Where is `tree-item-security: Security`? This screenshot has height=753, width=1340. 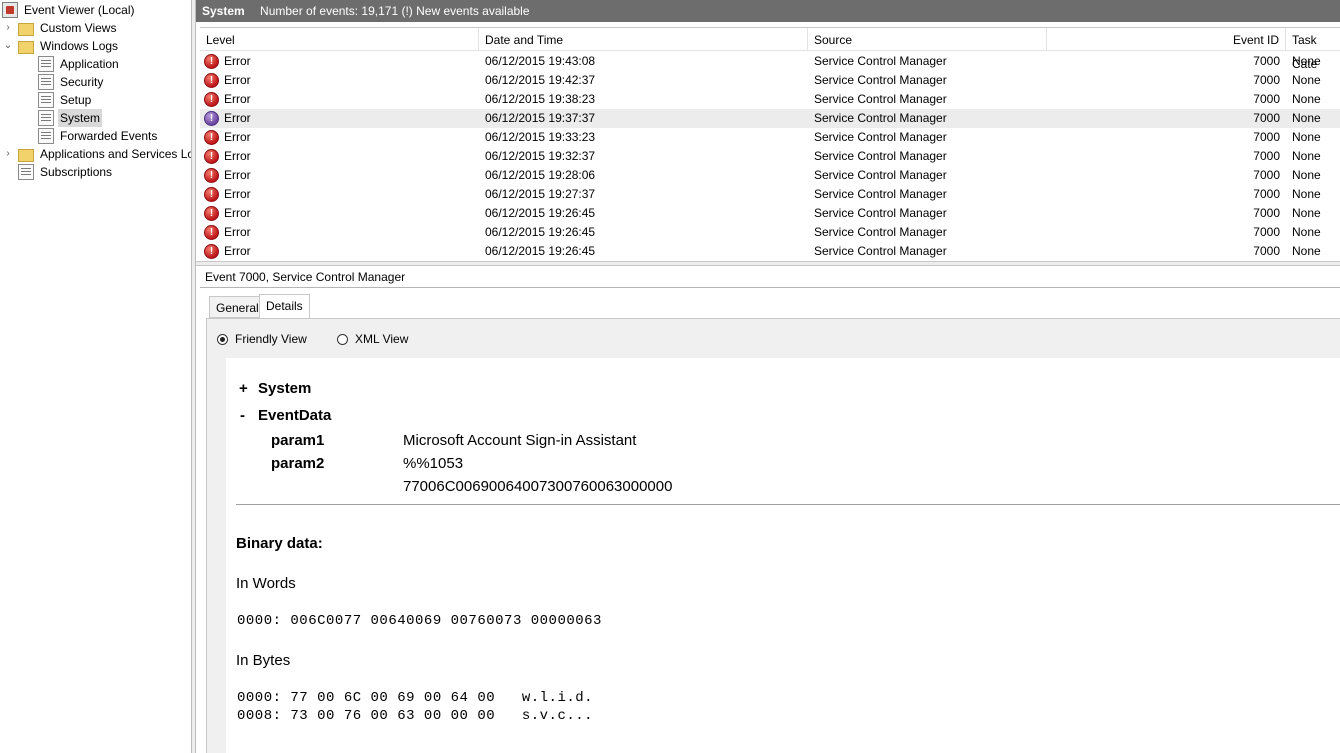
tree-item-security: Security is located at coordinates (71, 82).